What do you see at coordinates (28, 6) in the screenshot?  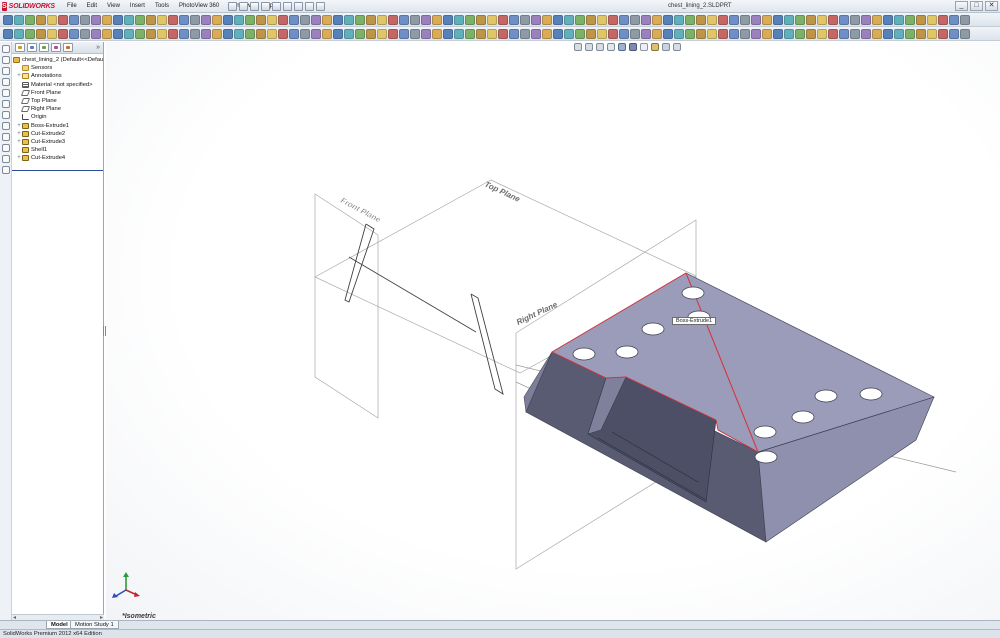 I see `solidworks-logo: S SOLIDWORKS` at bounding box center [28, 6].